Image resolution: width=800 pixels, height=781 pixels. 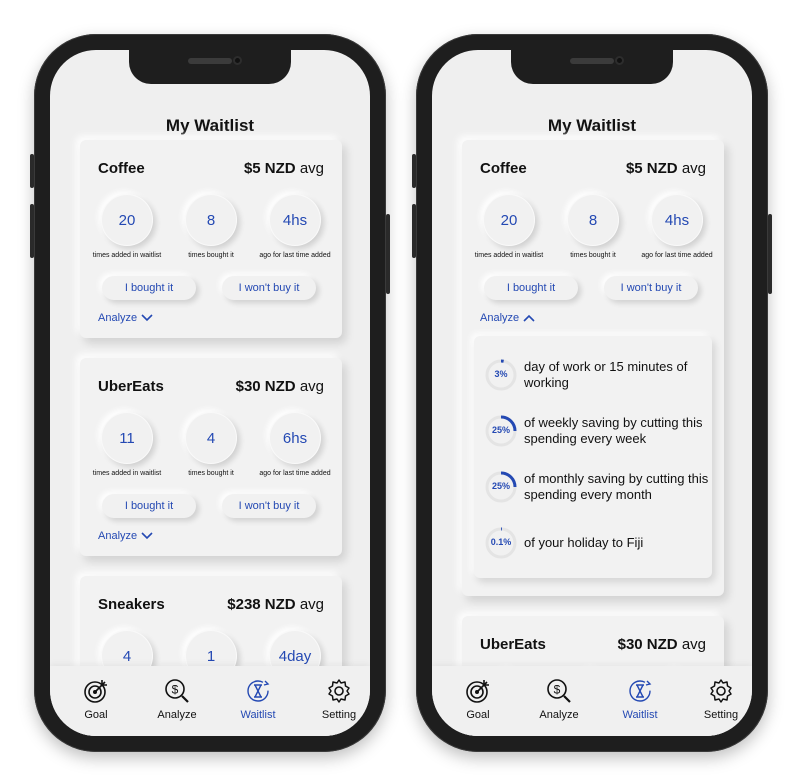 I want to click on progress-ring: 0.1%, so click(x=501, y=543).